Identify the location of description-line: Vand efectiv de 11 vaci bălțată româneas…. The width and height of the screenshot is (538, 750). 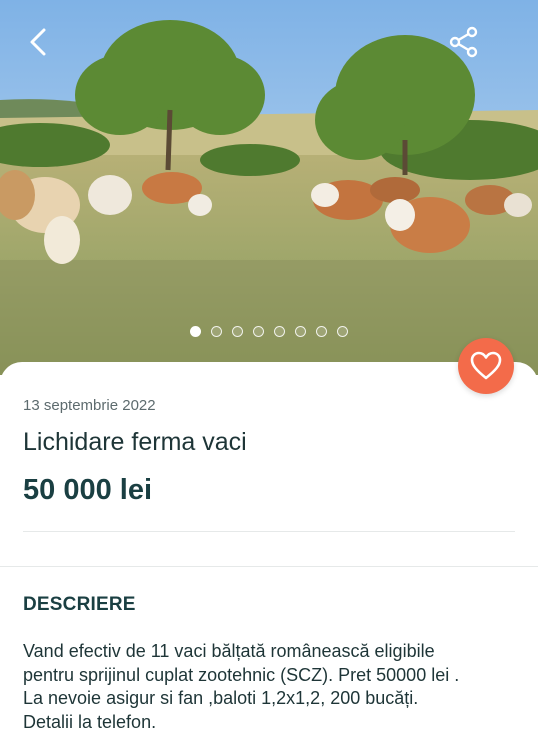
(229, 651).